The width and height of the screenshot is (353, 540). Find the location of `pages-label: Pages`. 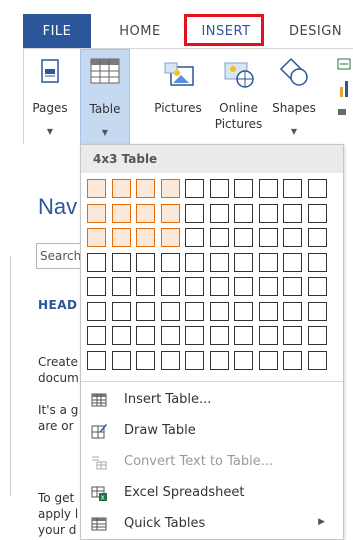

pages-label: Pages is located at coordinates (50, 108).